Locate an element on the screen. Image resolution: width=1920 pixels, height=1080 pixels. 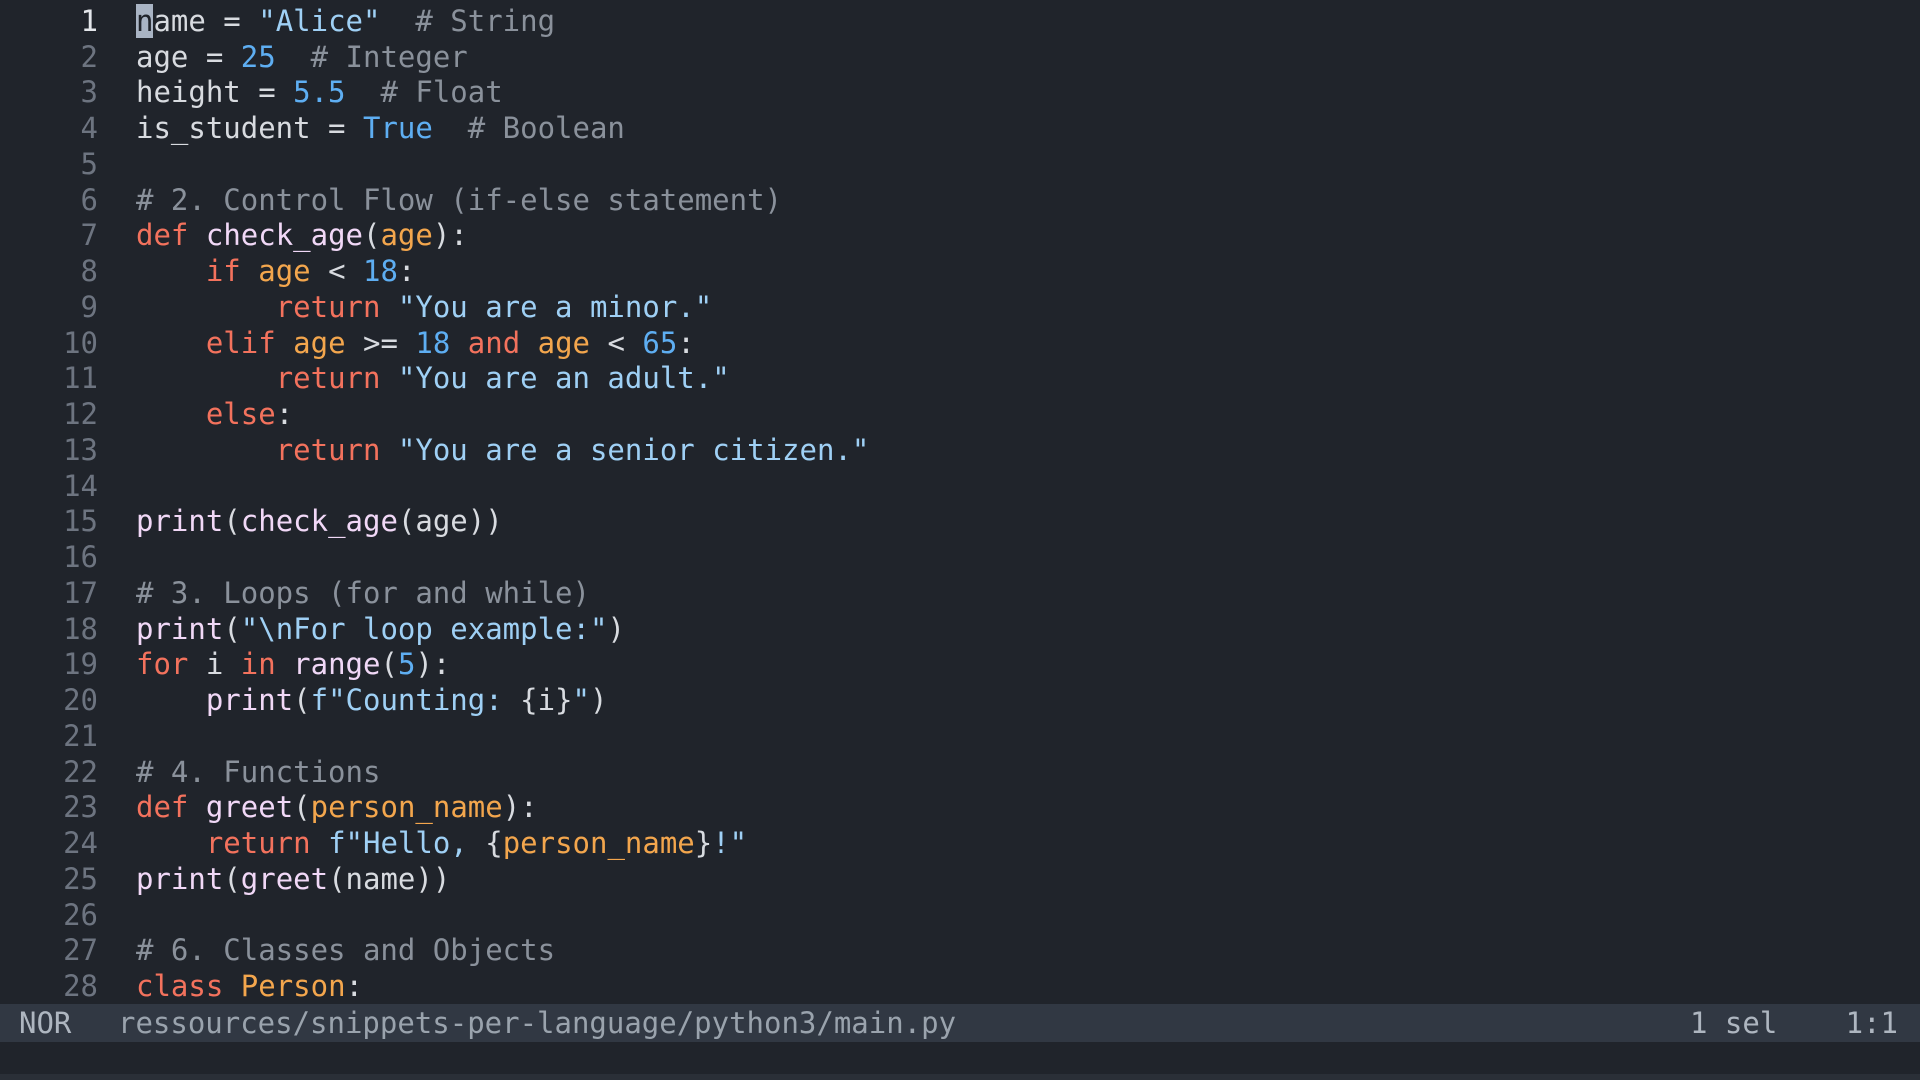
code-text: return "You are a minor." is located at coordinates (1028, 307).